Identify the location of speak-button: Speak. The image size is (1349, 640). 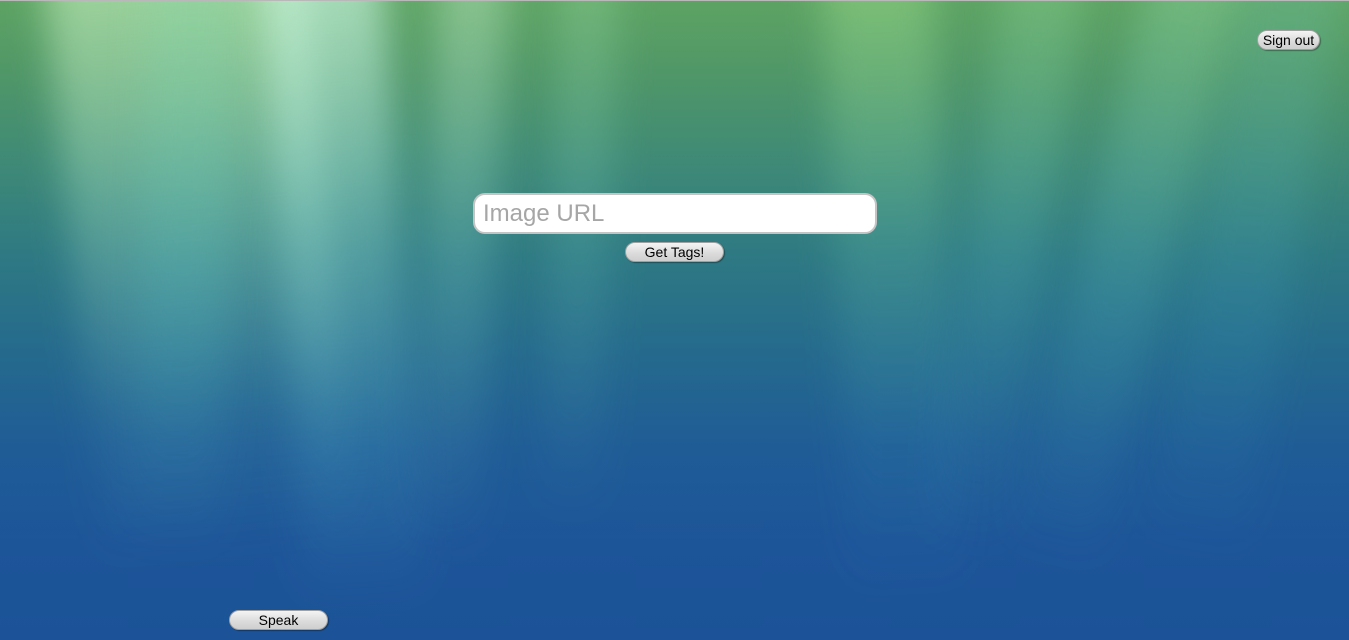
(278, 620).